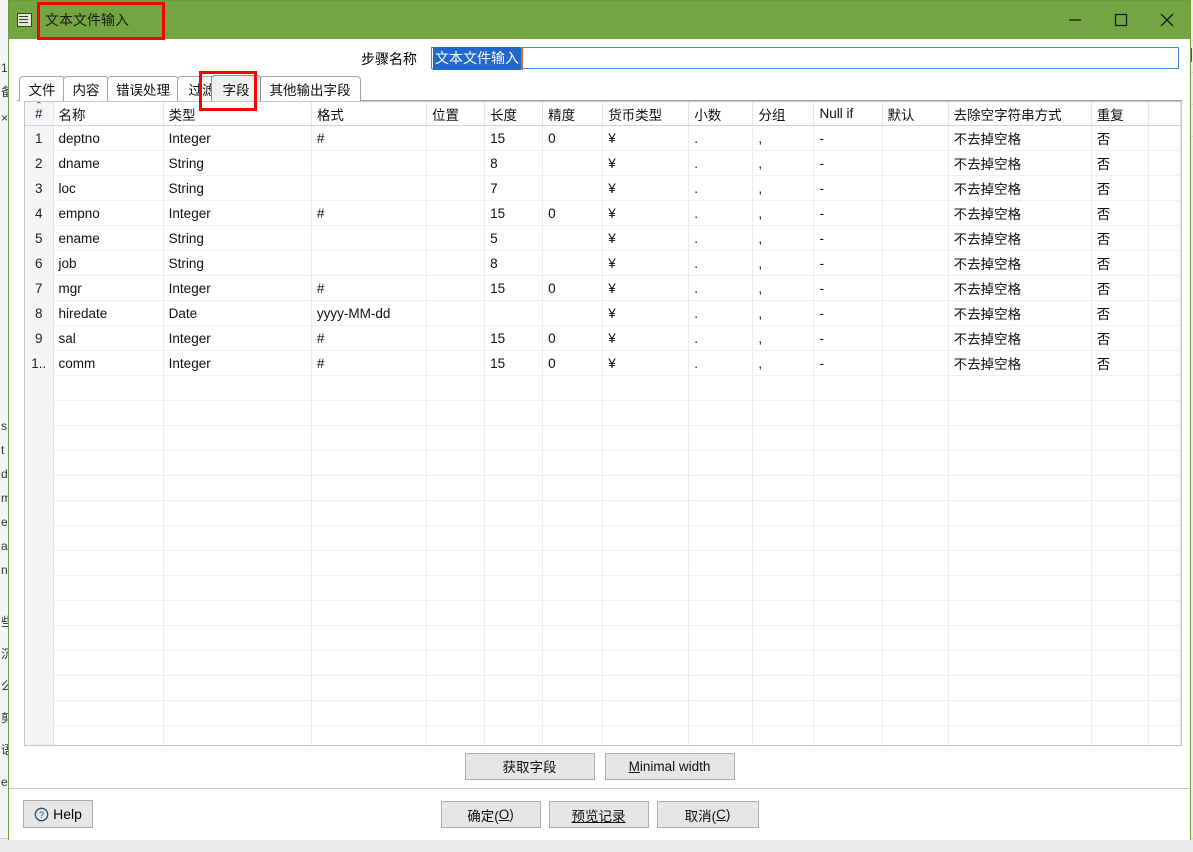 Image resolution: width=1193 pixels, height=852 pixels. I want to click on column-header-index: ⌃ #, so click(39, 114).